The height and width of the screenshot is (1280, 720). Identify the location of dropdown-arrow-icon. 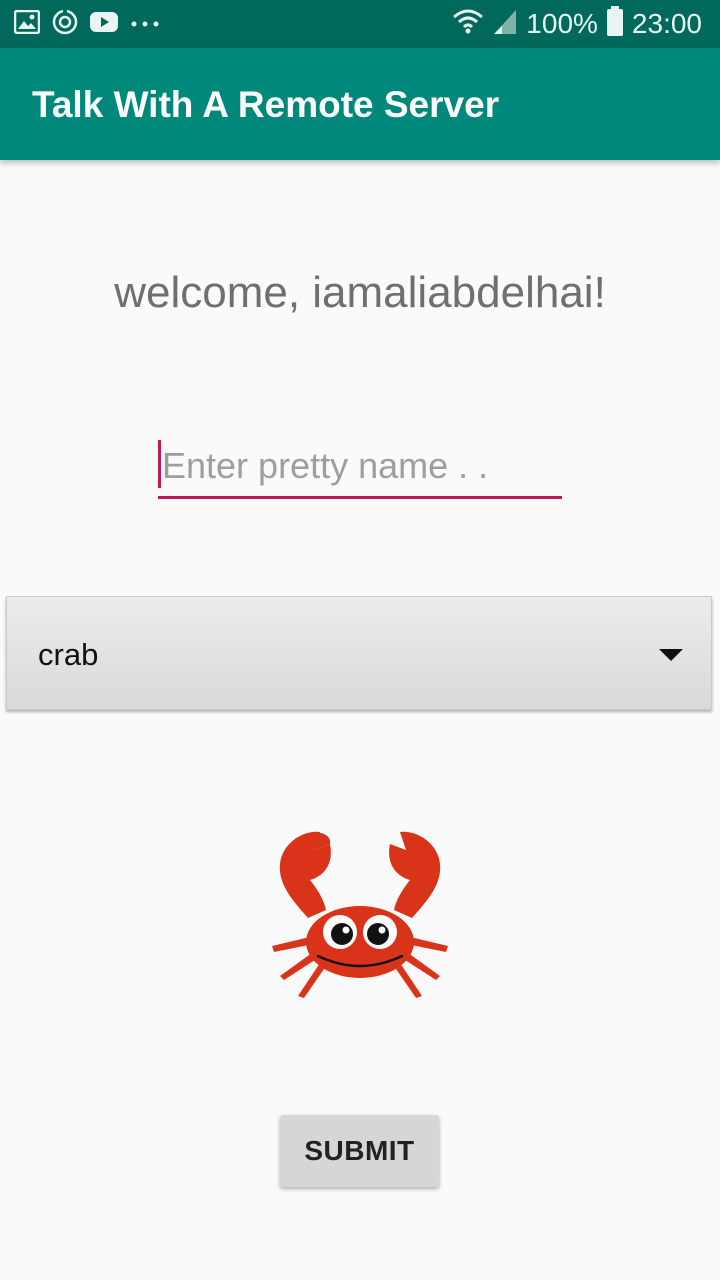
(671, 655).